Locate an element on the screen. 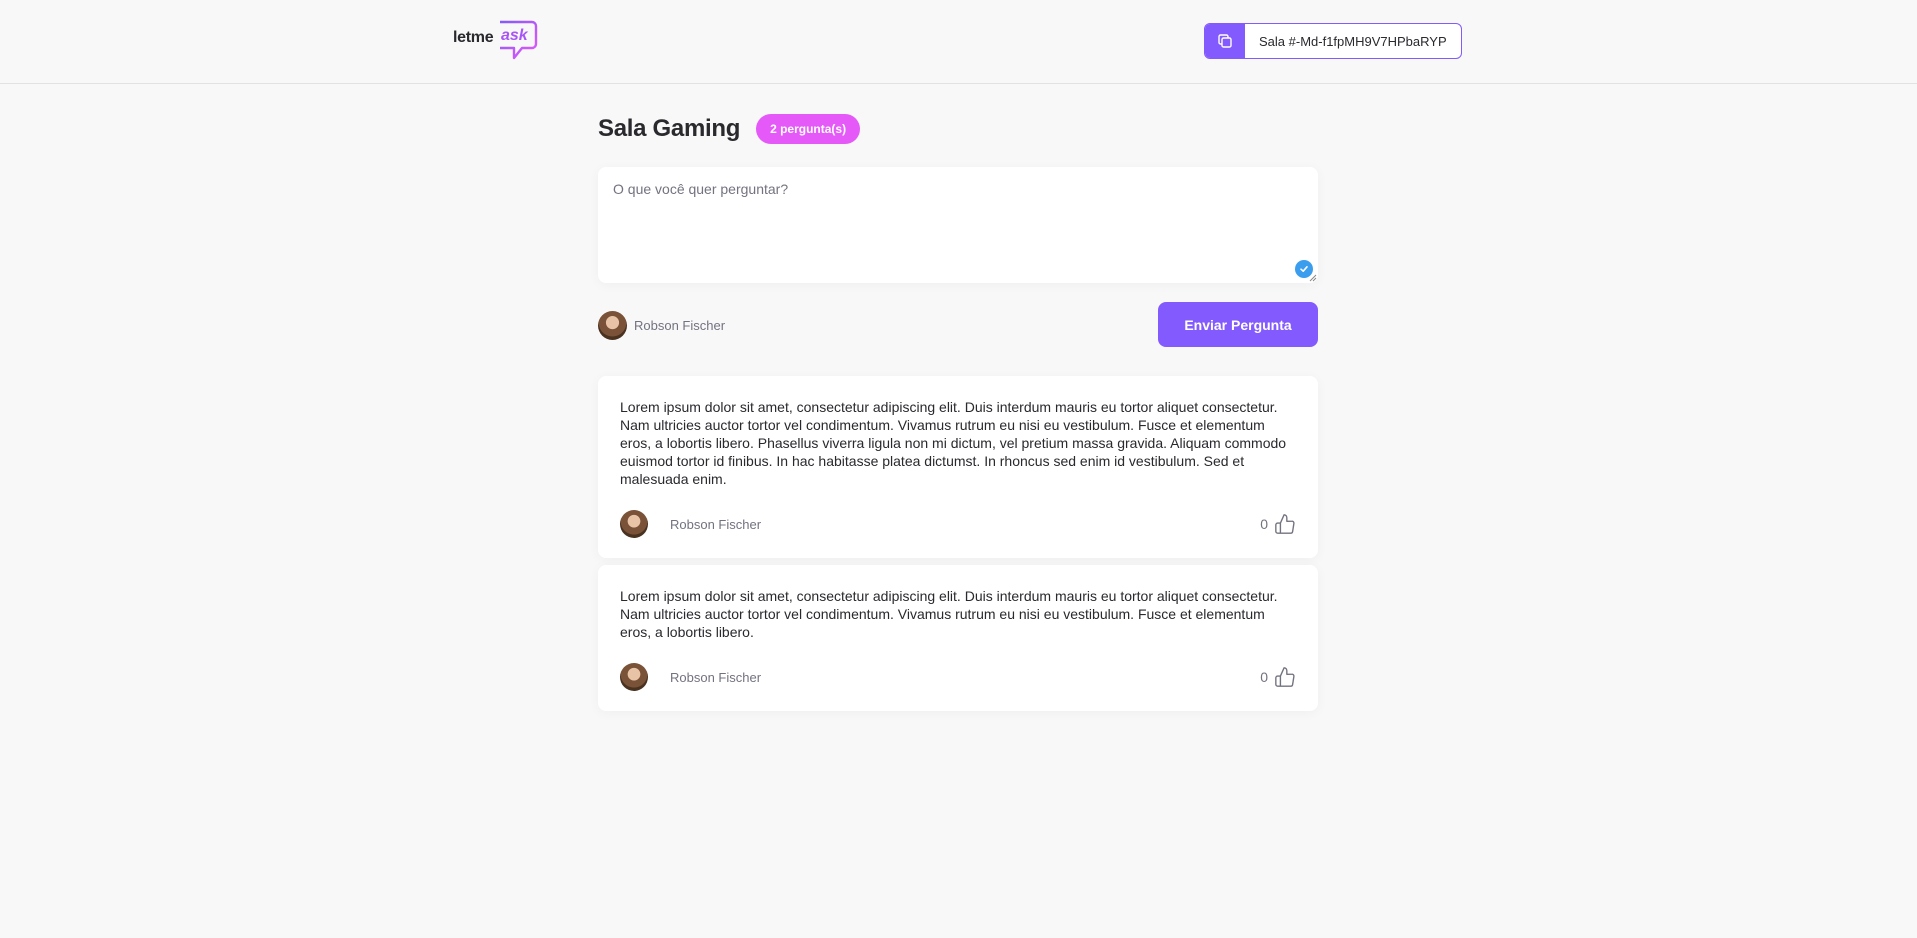  question-textarea-wrapper is located at coordinates (958, 225).